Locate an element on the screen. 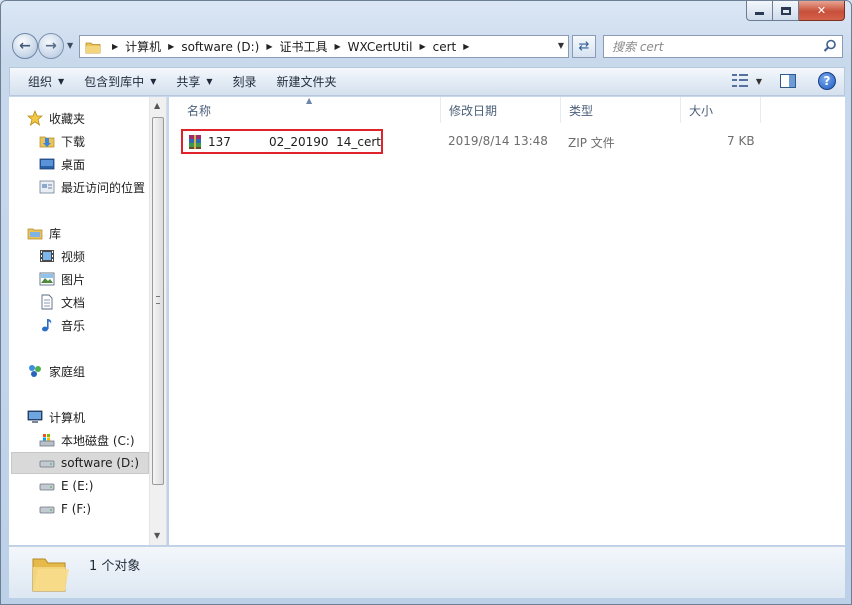  downloads-folder-icon is located at coordinates (47, 142).